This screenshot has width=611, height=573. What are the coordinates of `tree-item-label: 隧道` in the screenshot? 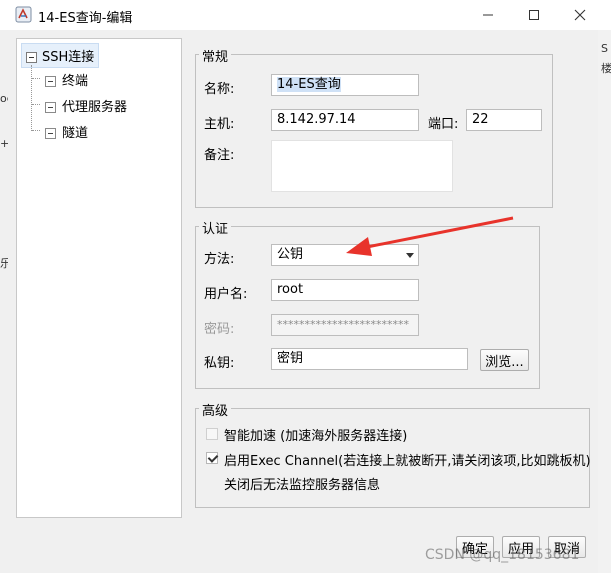 It's located at (75, 133).